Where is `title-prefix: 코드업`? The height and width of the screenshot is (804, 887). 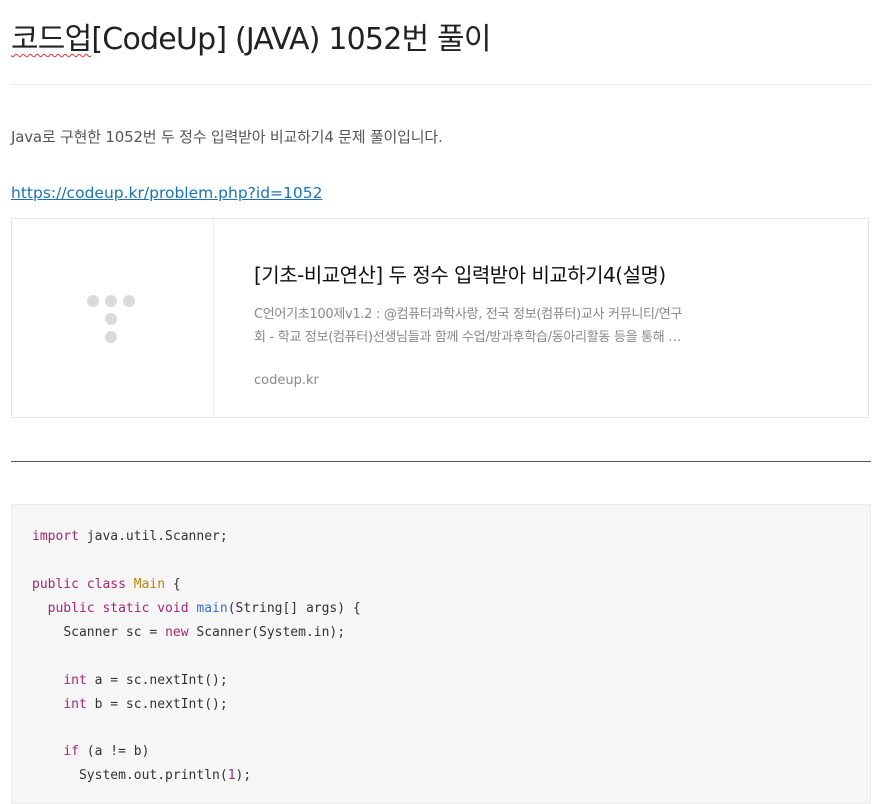
title-prefix: 코드업 is located at coordinates (51, 39).